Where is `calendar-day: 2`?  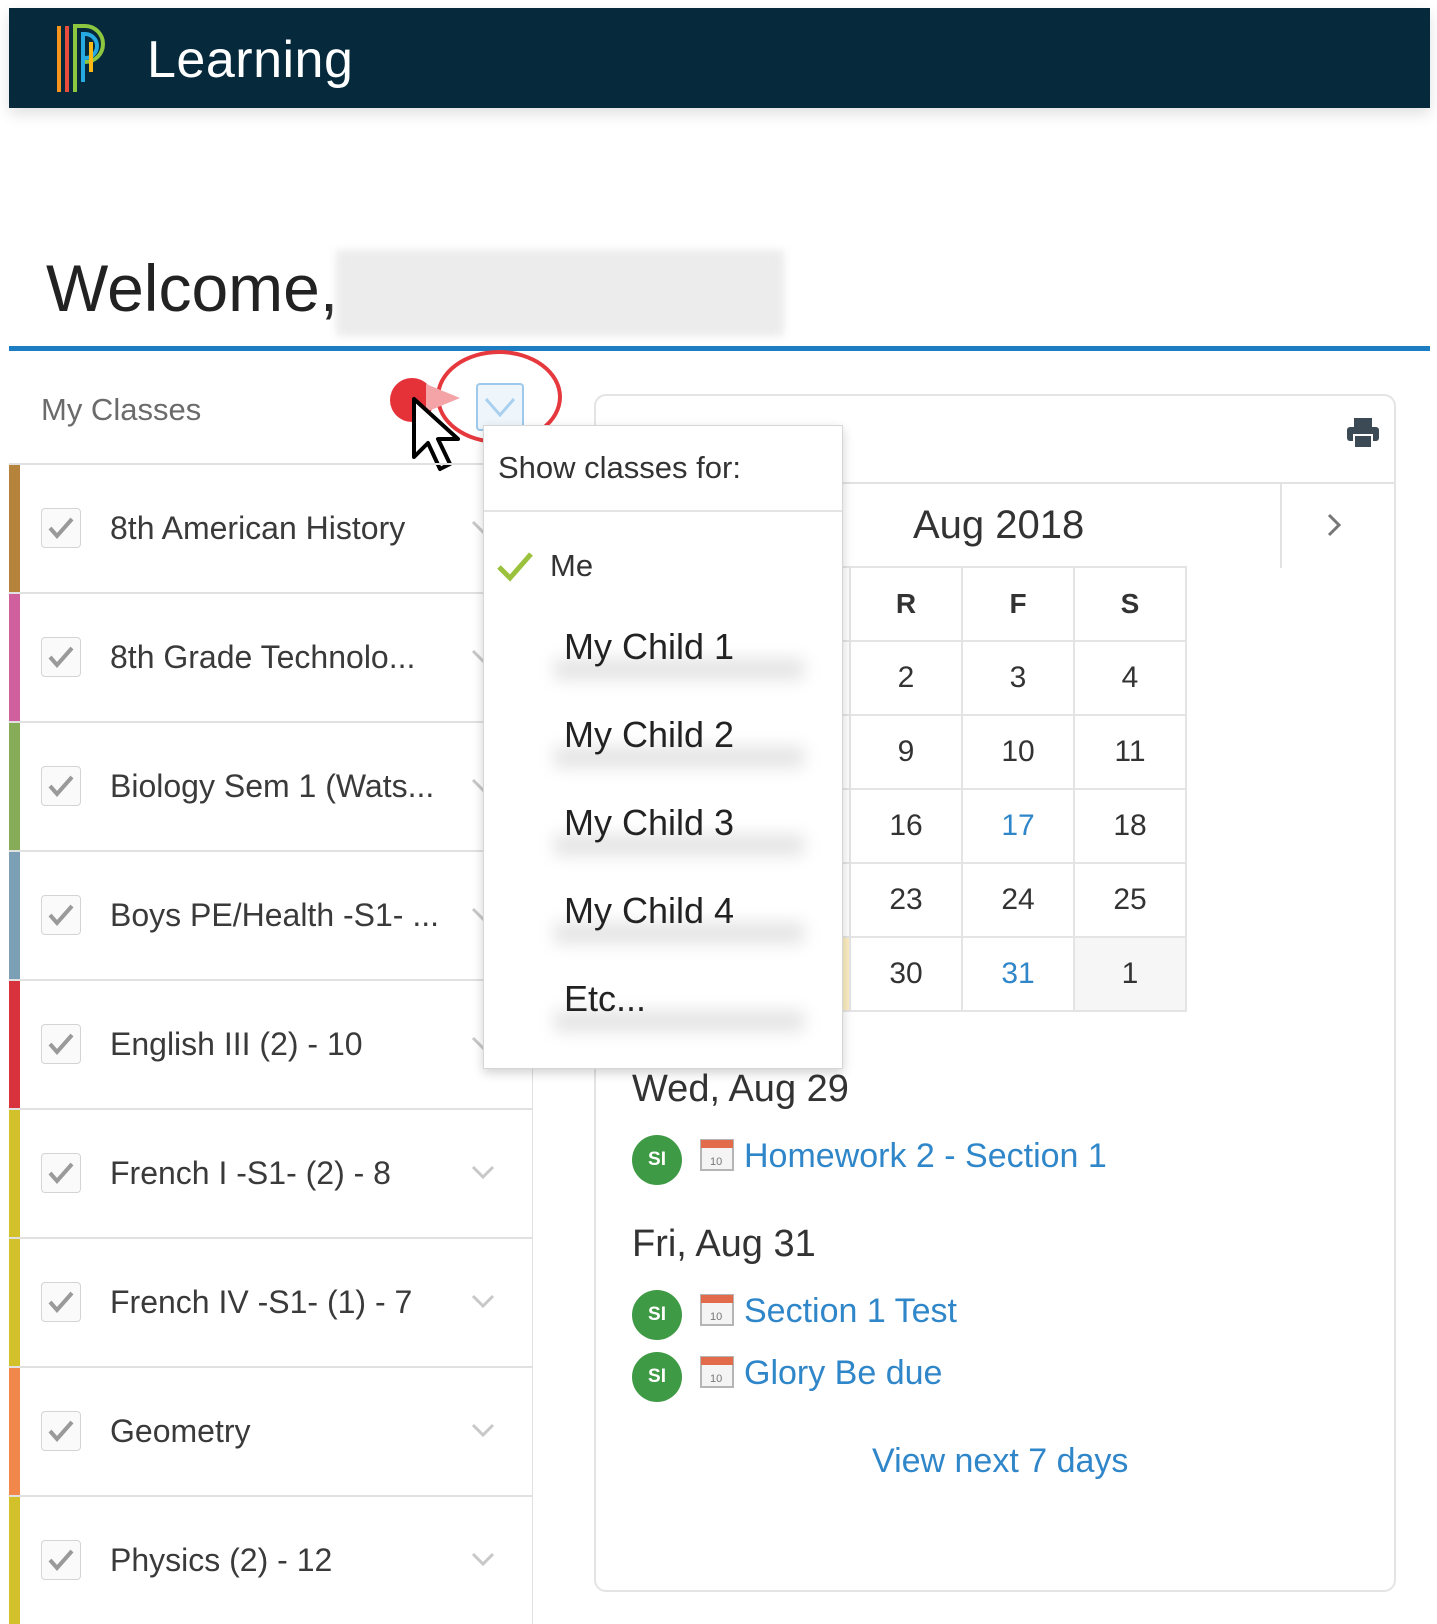
calendar-day: 2 is located at coordinates (906, 678).